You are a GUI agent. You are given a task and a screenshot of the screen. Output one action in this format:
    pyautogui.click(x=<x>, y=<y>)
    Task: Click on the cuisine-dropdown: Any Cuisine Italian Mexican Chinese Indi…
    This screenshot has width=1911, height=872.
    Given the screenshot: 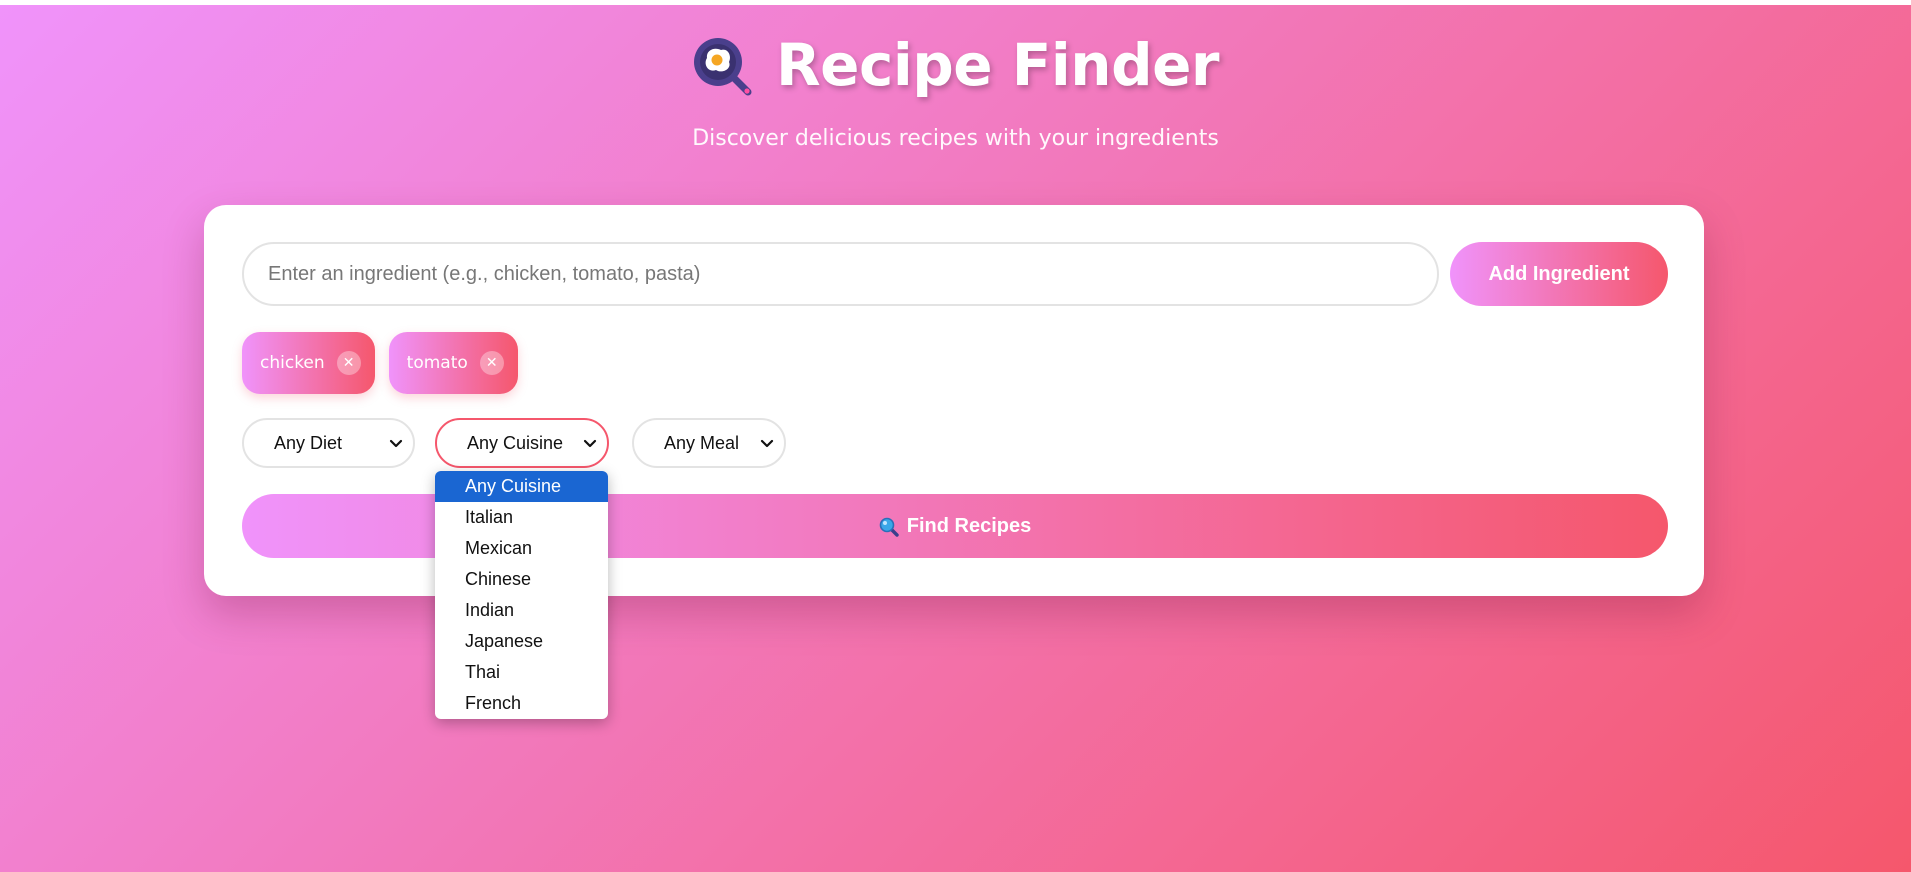 What is the action you would take?
    pyautogui.click(x=521, y=595)
    